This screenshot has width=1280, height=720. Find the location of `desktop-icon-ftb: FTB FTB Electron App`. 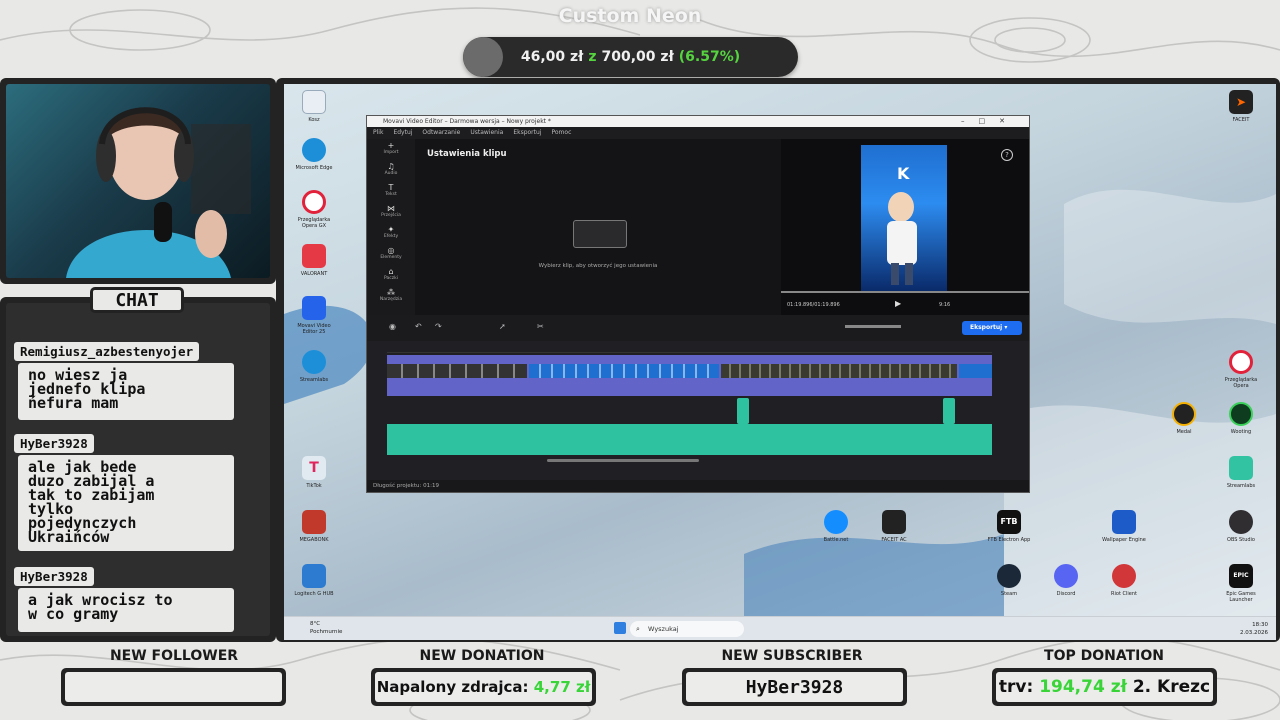

desktop-icon-ftb: FTB FTB Electron App is located at coordinates (1009, 526).